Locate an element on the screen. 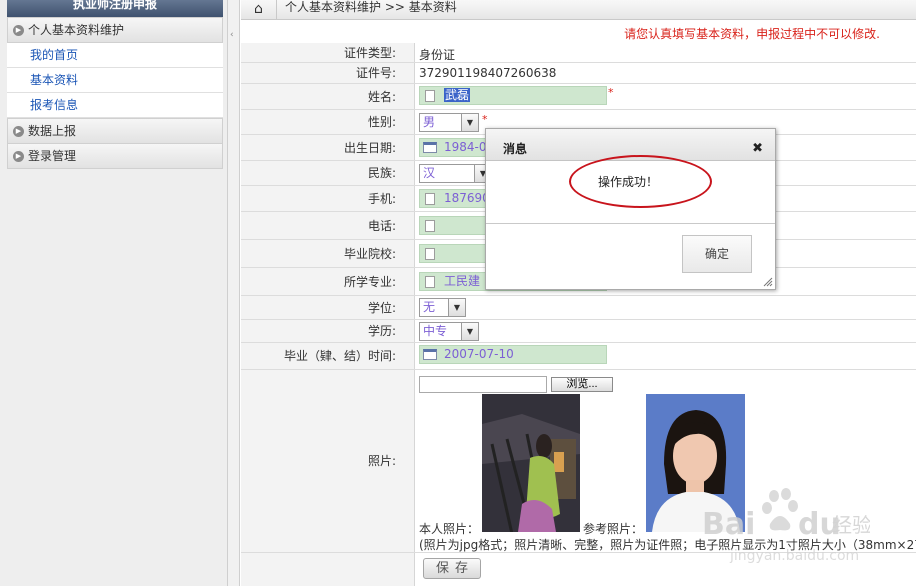 This screenshot has height=586, width=916. row-id-number: 证件号: 372901198407260638 is located at coordinates (578, 73).